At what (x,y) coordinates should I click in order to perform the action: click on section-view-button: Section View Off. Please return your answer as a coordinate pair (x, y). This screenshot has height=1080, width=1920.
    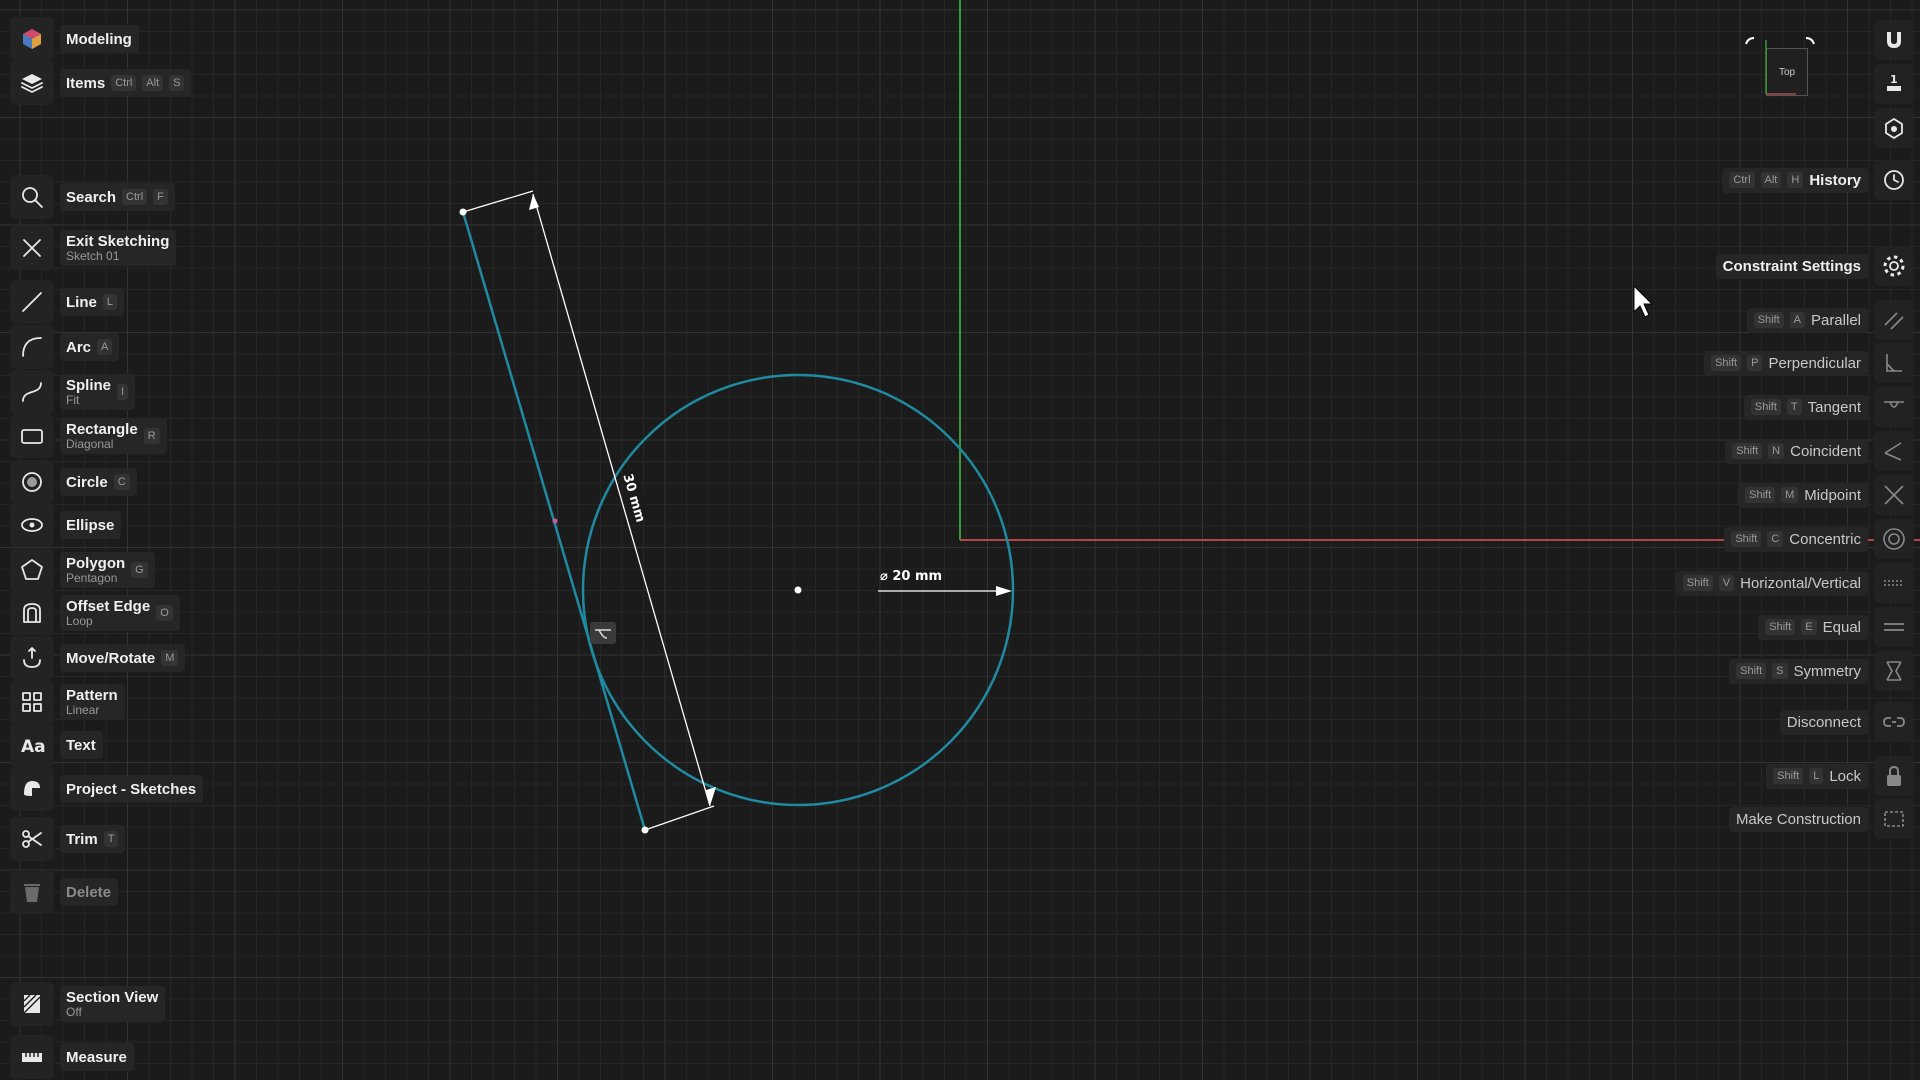
    Looking at the image, I should click on (88, 1004).